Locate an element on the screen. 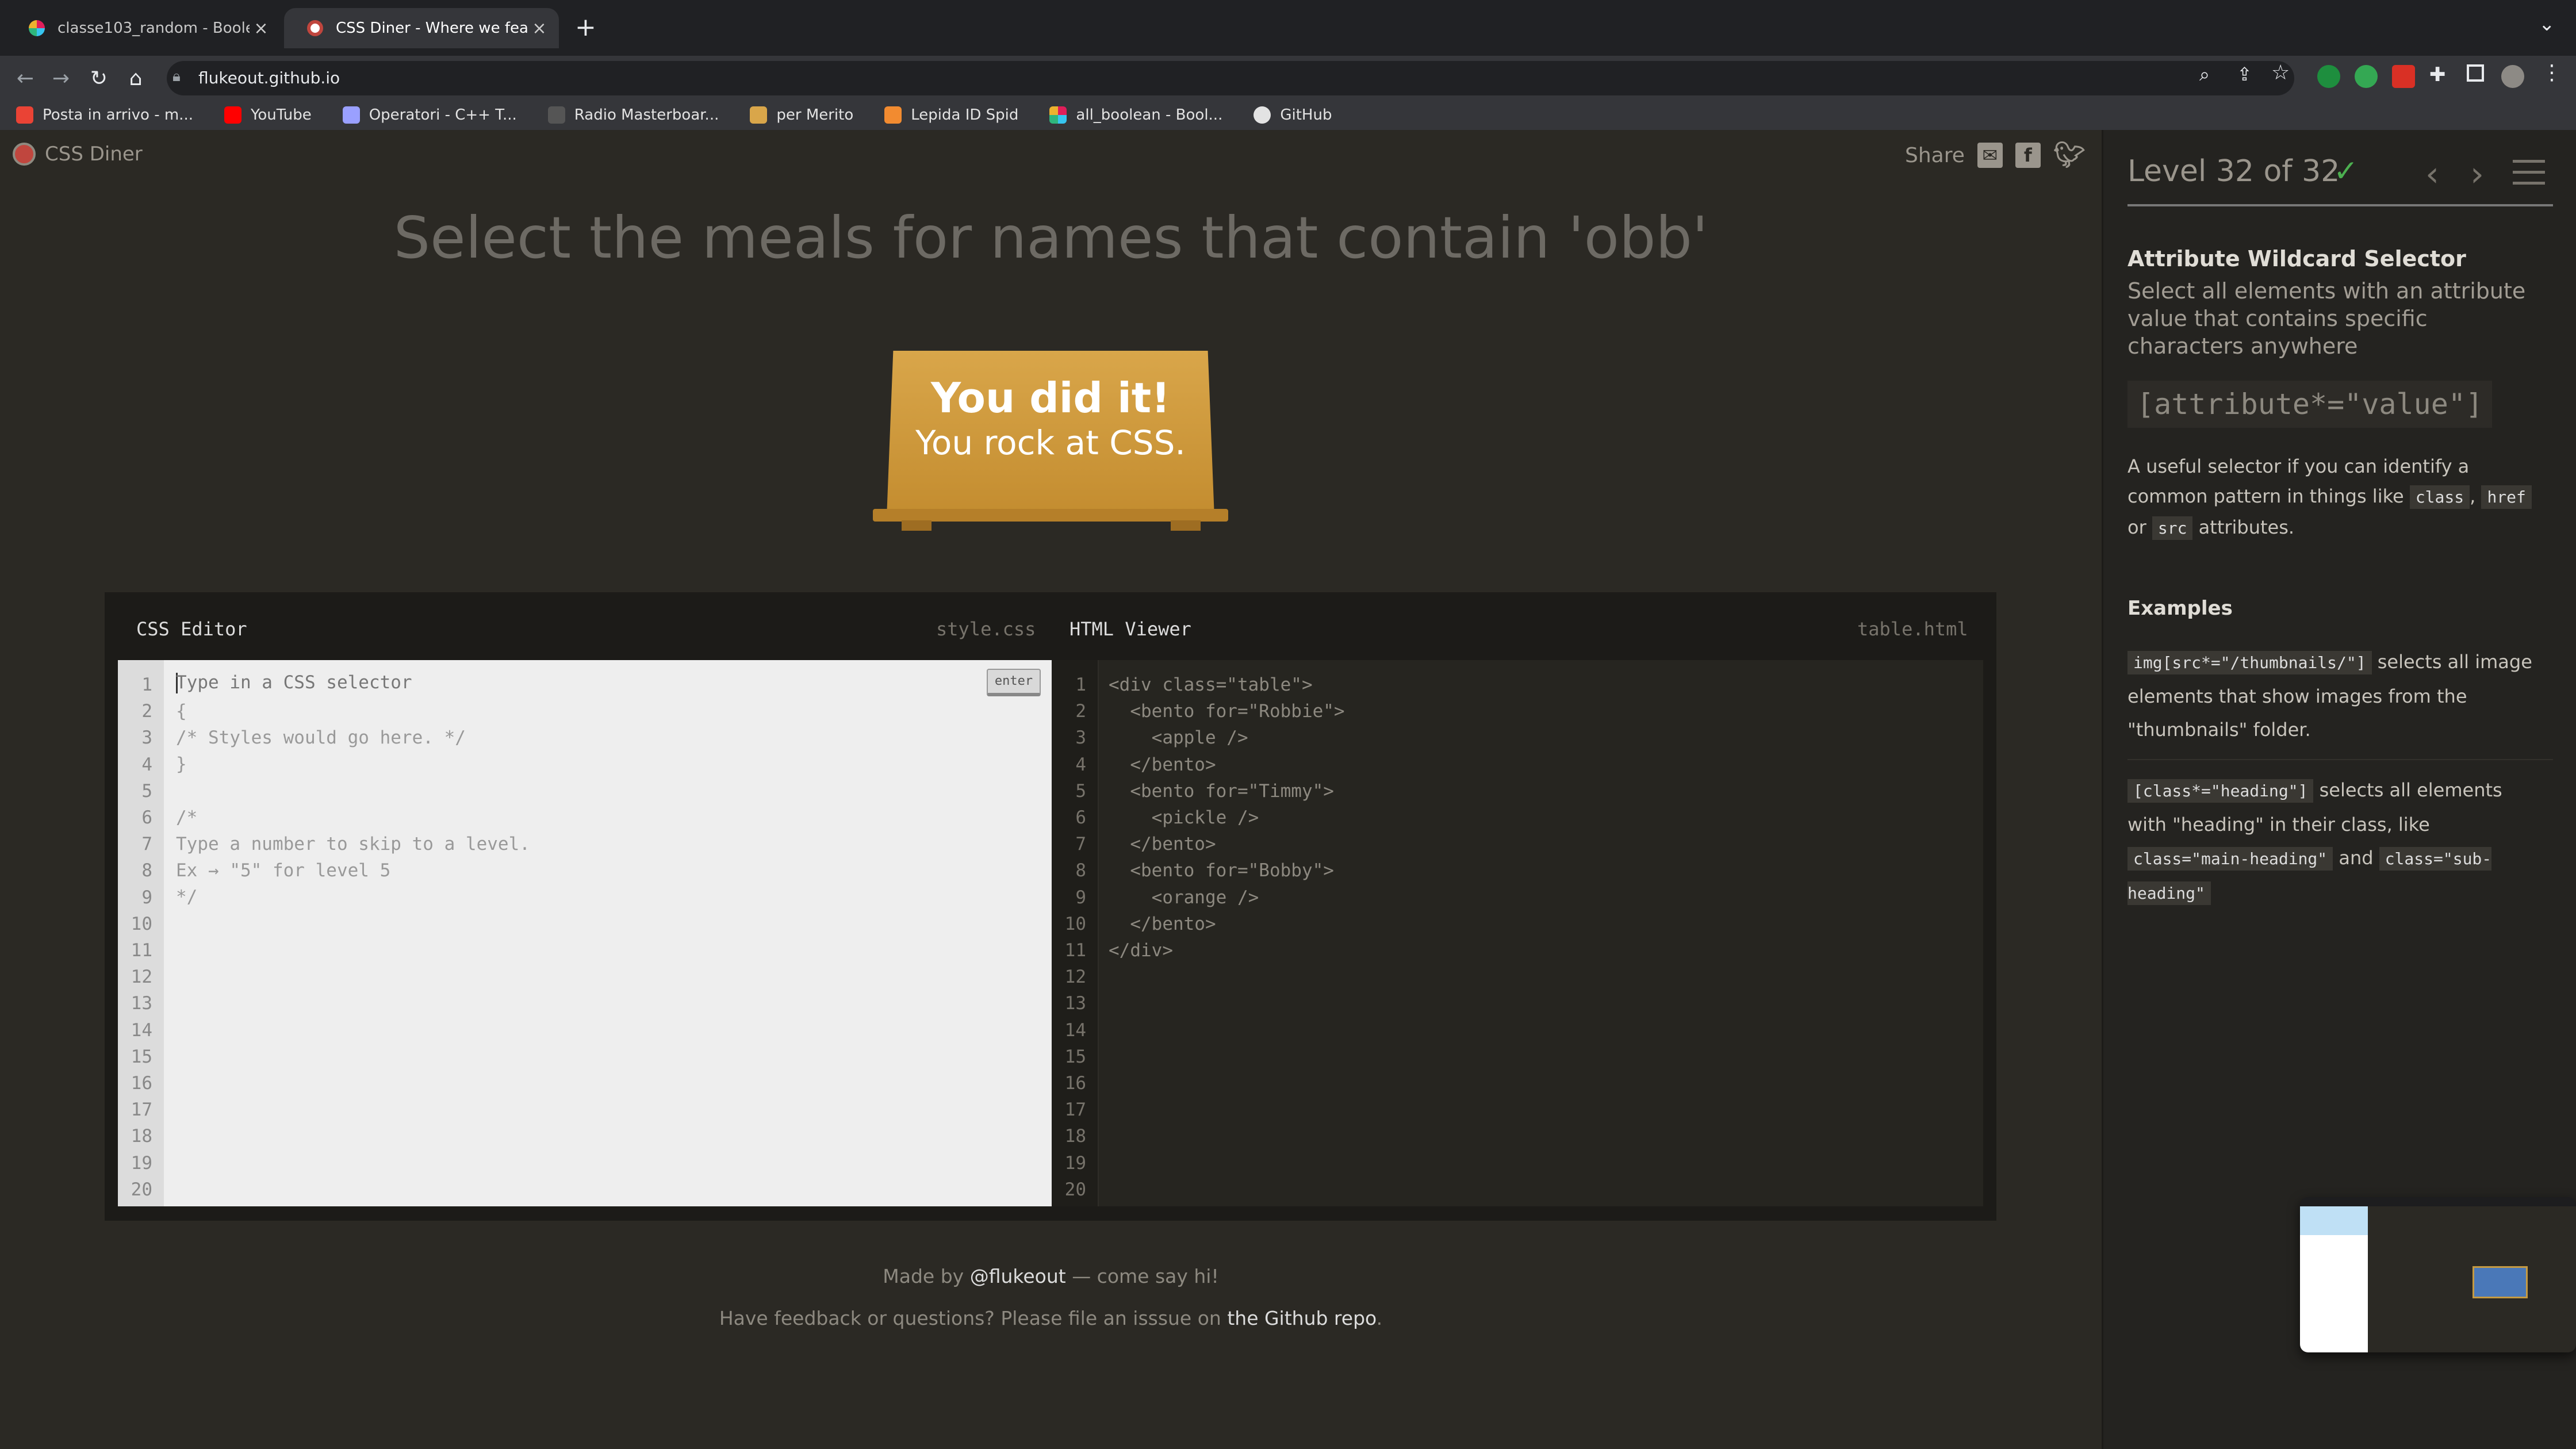 This screenshot has width=2576, height=1449. css-diner-logo: CSS Diner is located at coordinates (78, 154).